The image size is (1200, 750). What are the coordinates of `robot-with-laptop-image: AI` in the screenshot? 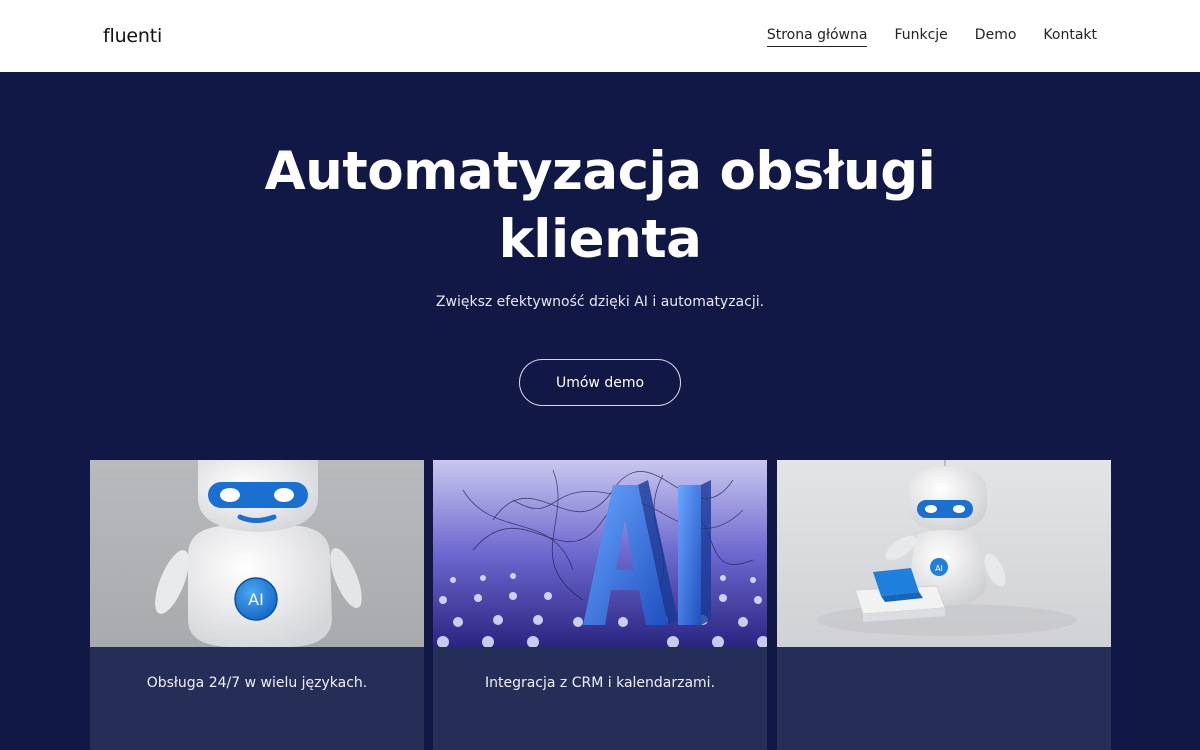 It's located at (944, 553).